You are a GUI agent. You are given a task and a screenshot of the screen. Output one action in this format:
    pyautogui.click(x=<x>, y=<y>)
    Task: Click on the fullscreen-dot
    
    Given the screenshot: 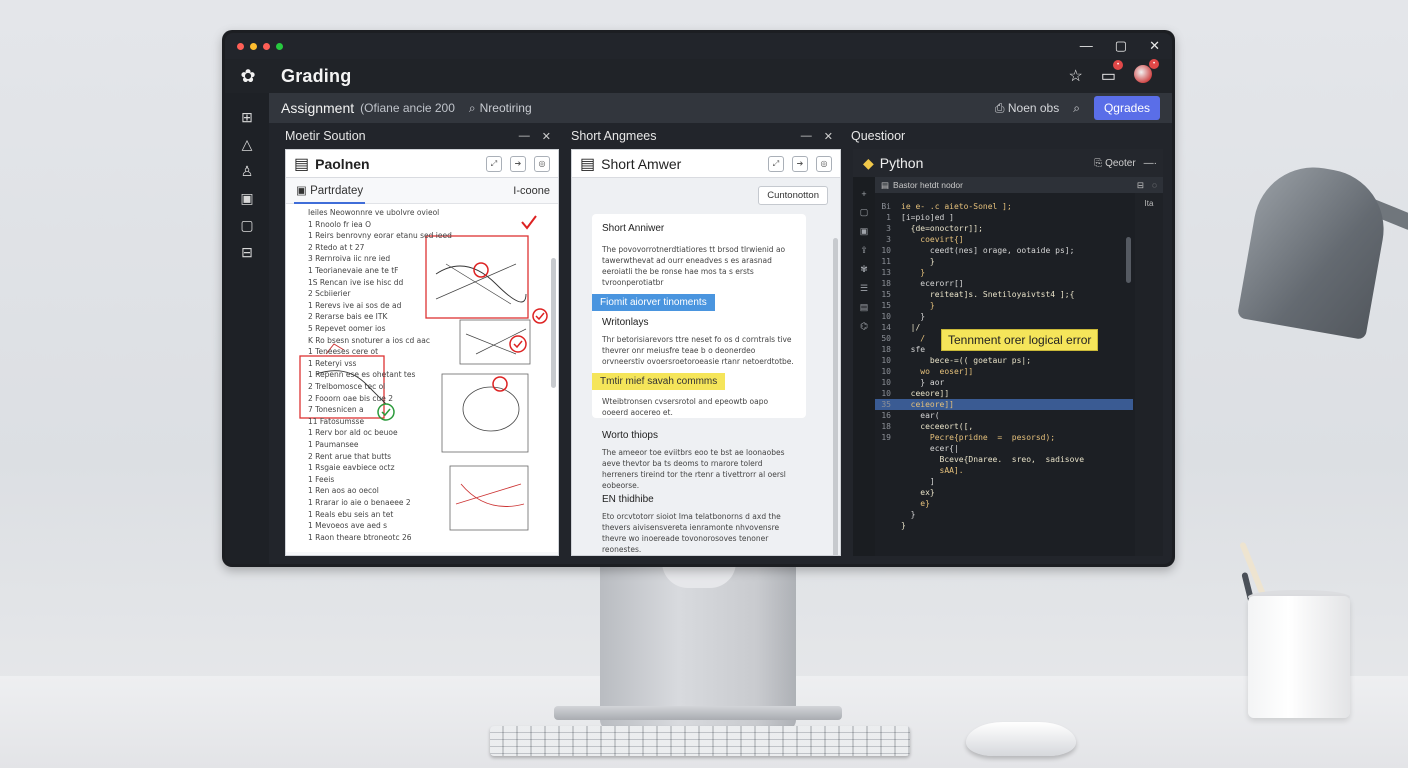 What is the action you would take?
    pyautogui.click(x=279, y=46)
    